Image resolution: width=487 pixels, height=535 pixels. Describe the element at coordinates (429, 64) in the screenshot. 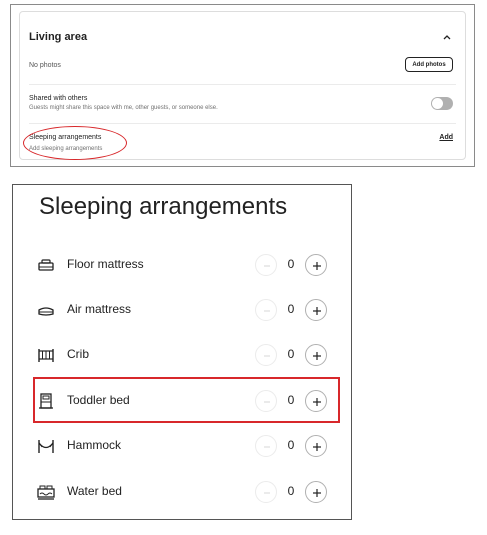

I see `add-photos-button: Add photos` at that location.